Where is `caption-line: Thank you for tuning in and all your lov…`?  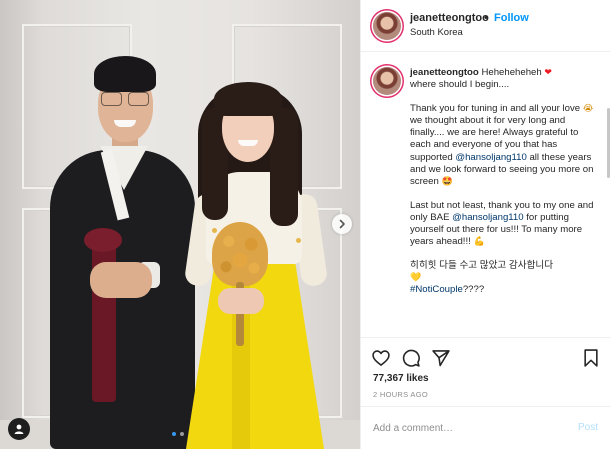
caption-line: Thank you for tuning in and all your lov… is located at coordinates (495, 109).